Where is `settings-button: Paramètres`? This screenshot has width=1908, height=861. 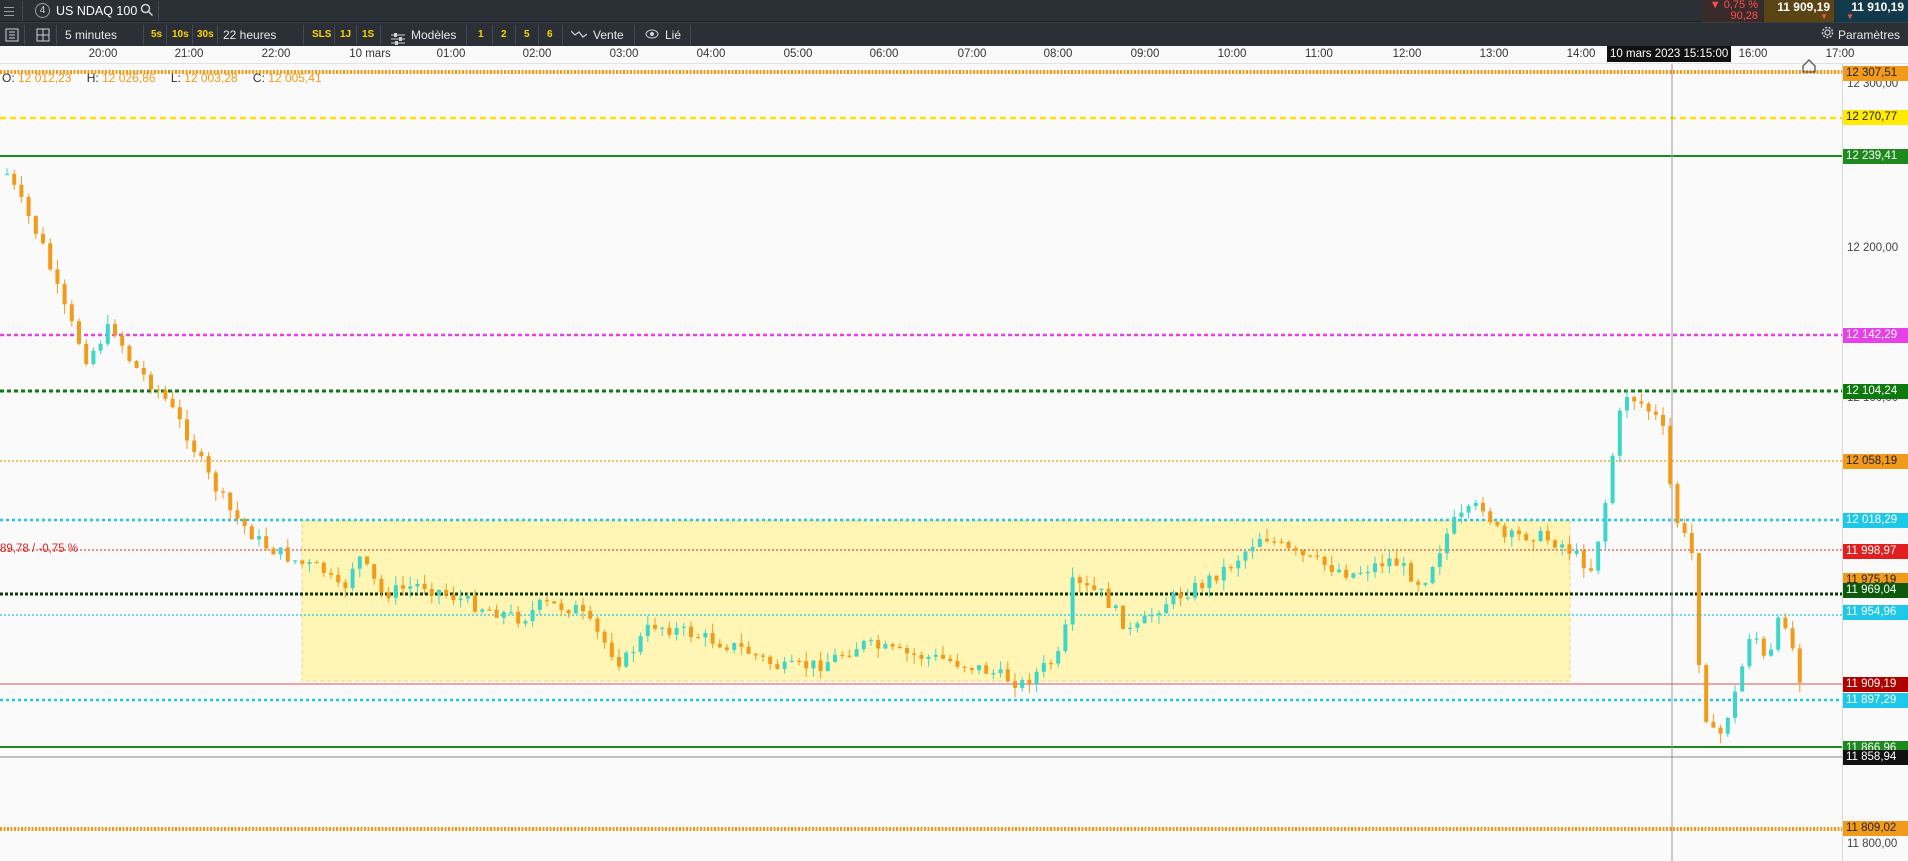
settings-button: Paramètres is located at coordinates (1860, 35).